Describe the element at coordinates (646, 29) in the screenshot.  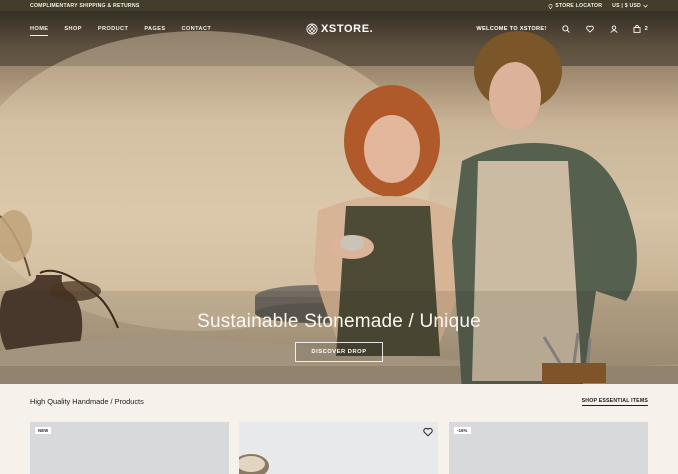
I see `cart-count: 2` at that location.